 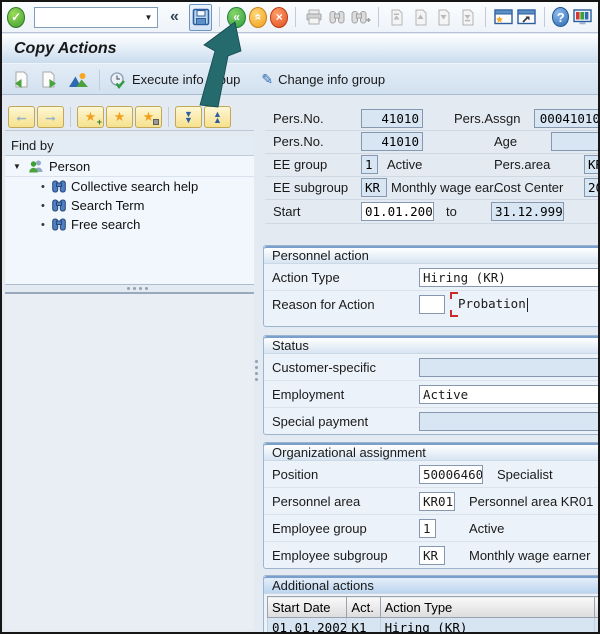 I want to click on star-add-icon: ★, so click(x=90, y=116).